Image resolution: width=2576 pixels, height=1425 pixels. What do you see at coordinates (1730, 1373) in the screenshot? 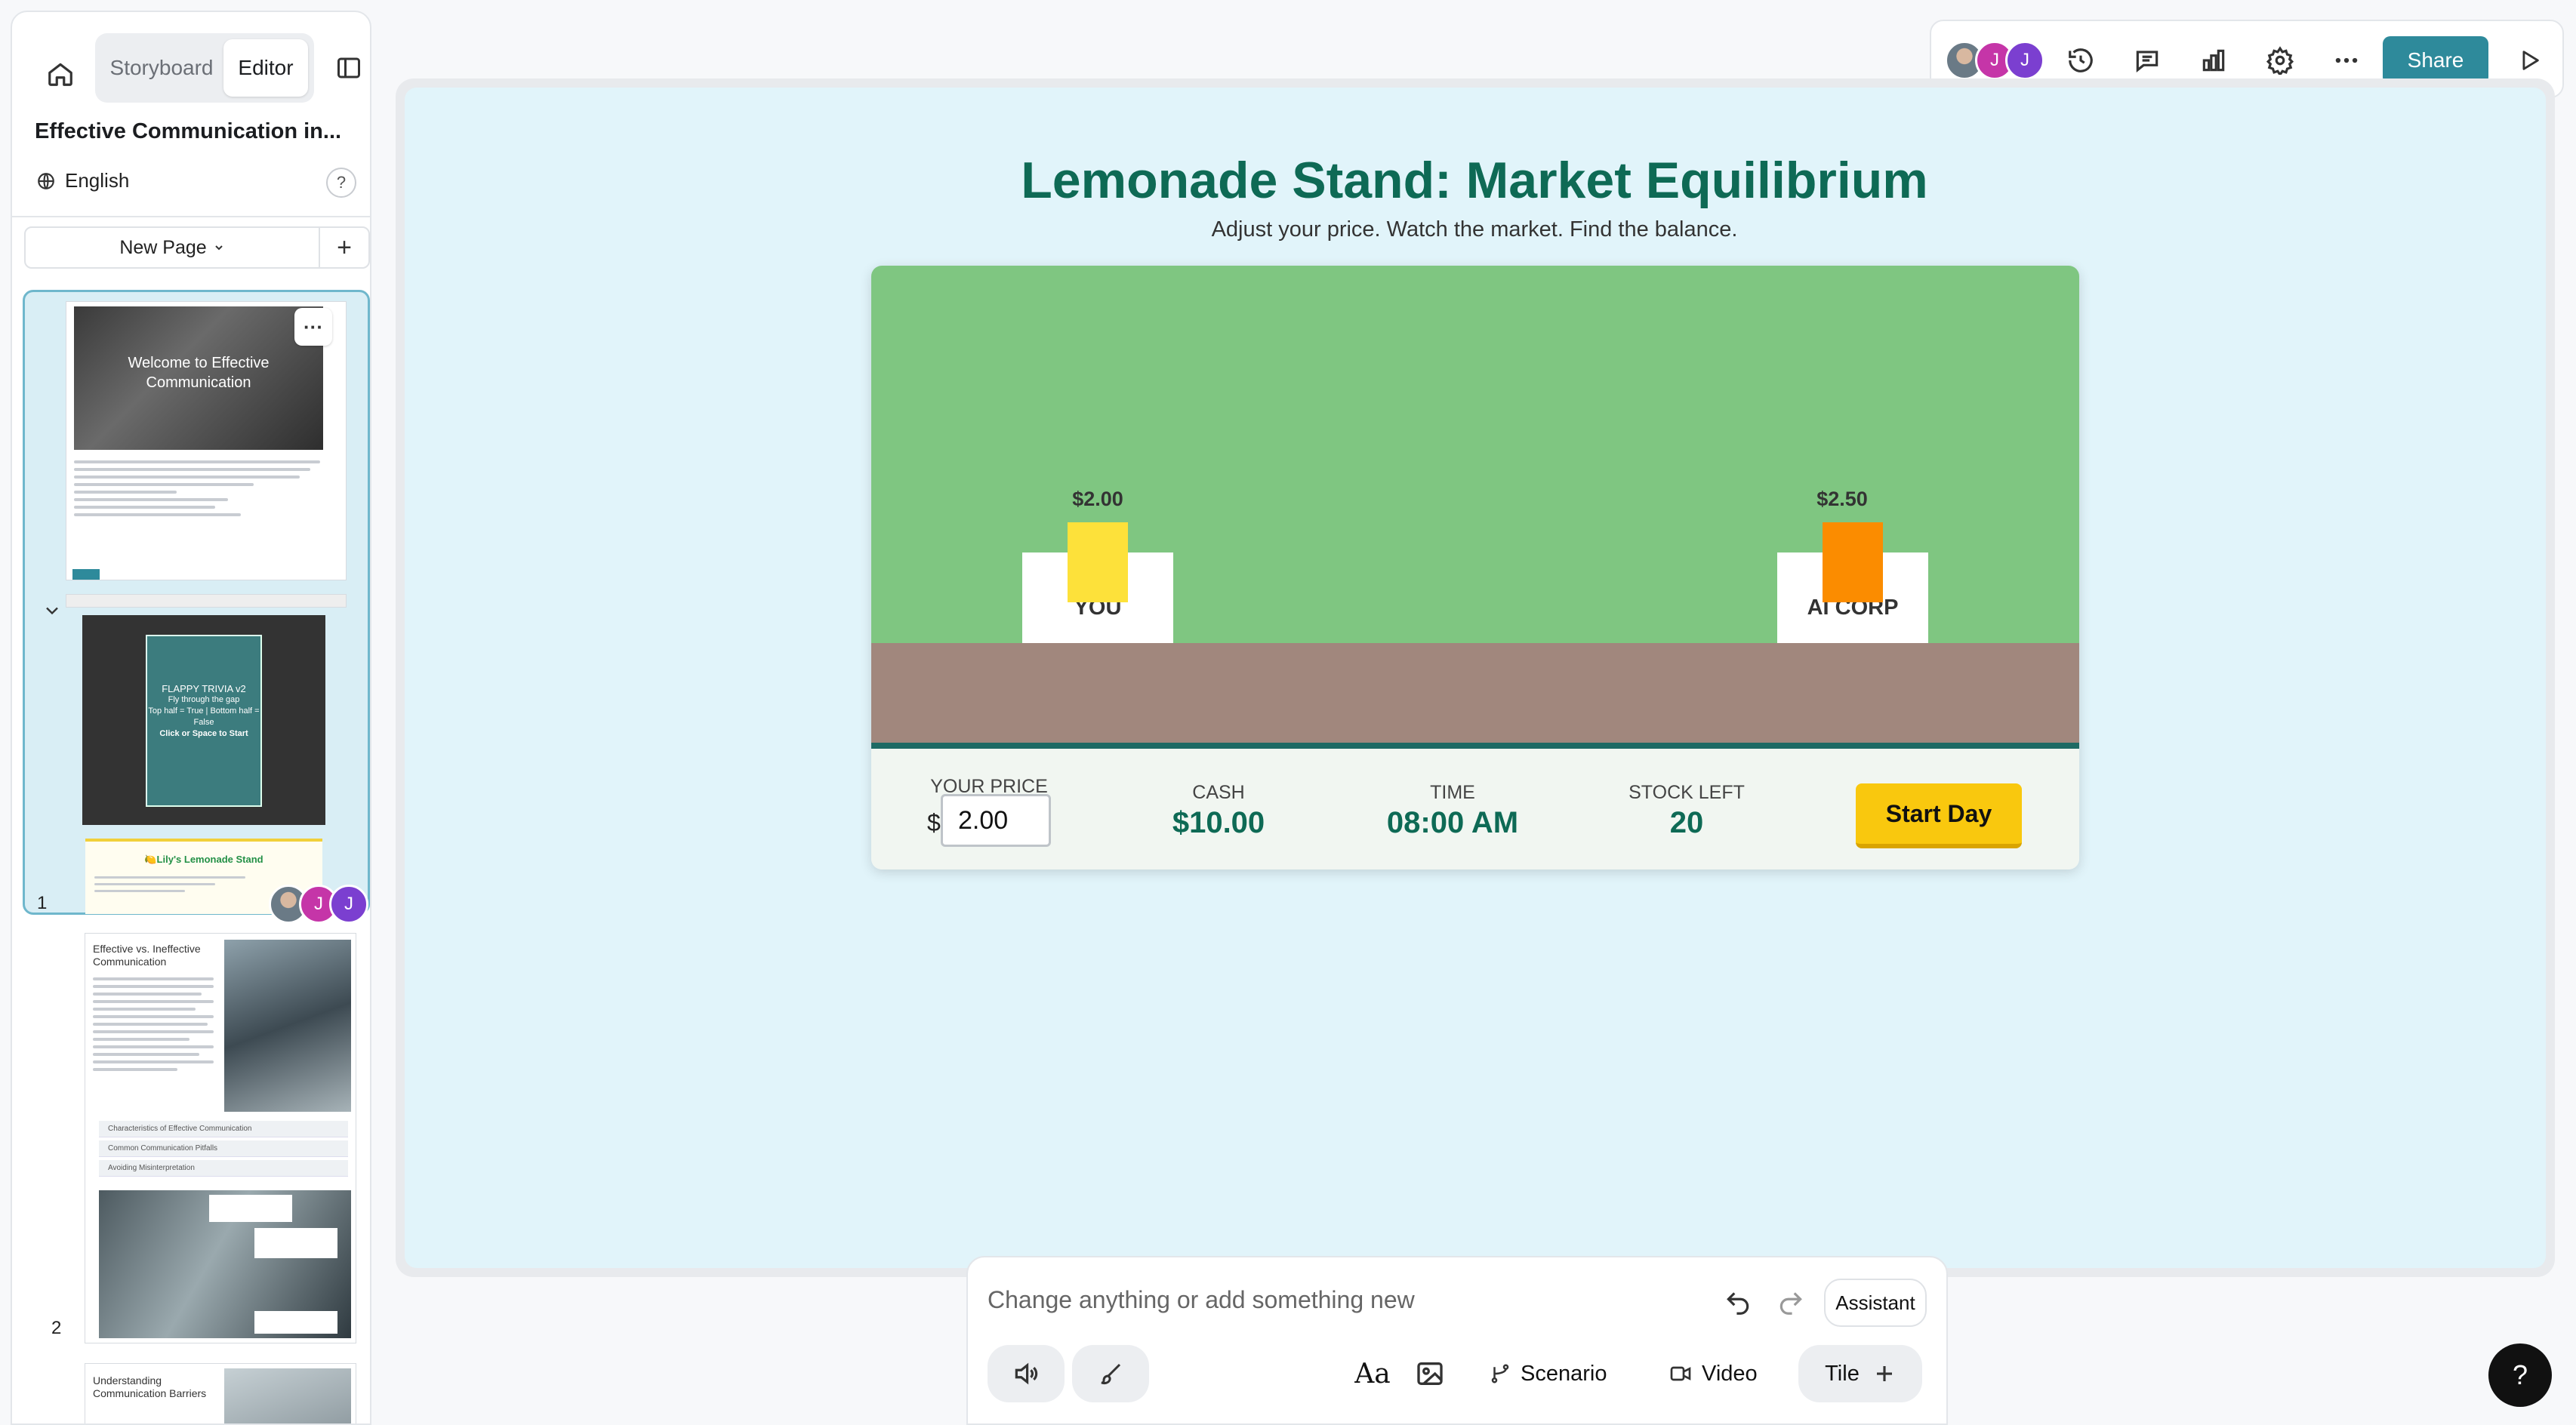
I see `video-label: Video` at bounding box center [1730, 1373].